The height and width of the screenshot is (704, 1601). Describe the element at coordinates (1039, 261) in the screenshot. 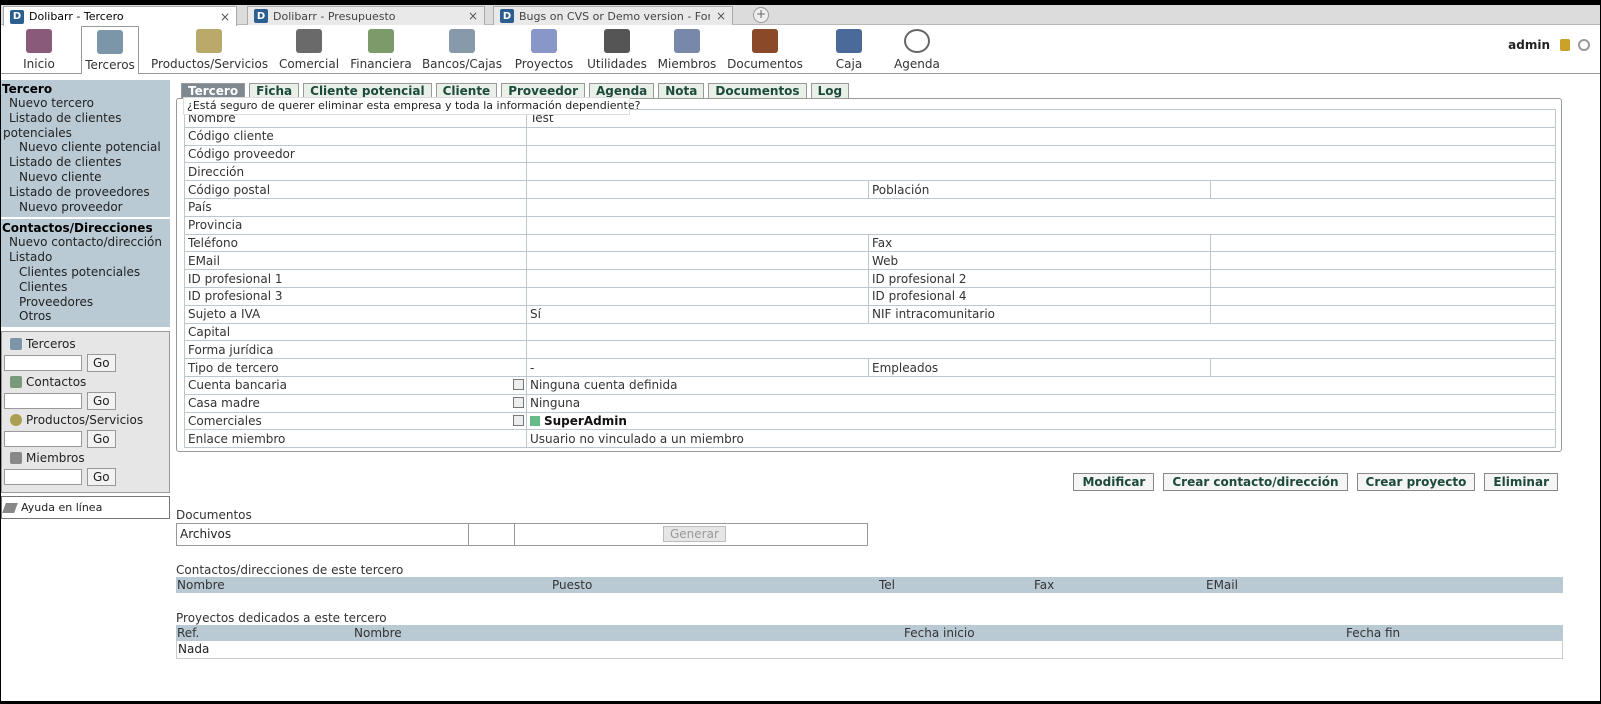

I see `field-label: Web` at that location.